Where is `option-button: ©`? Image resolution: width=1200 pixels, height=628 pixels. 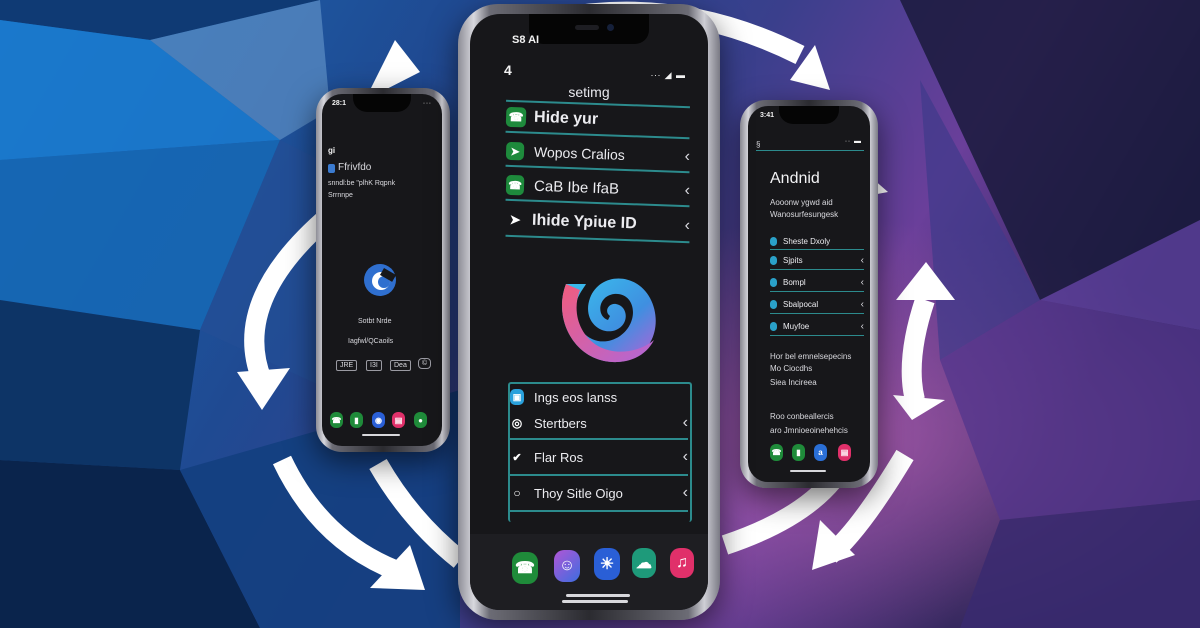
option-button: © is located at coordinates (425, 363).